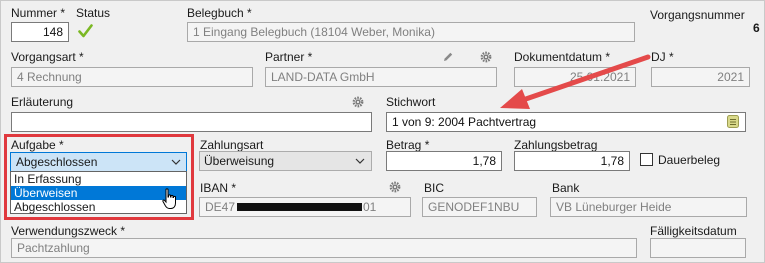  Describe the element at coordinates (562, 57) in the screenshot. I see `dokumentdatum-label: Dokumentdatum *` at that location.